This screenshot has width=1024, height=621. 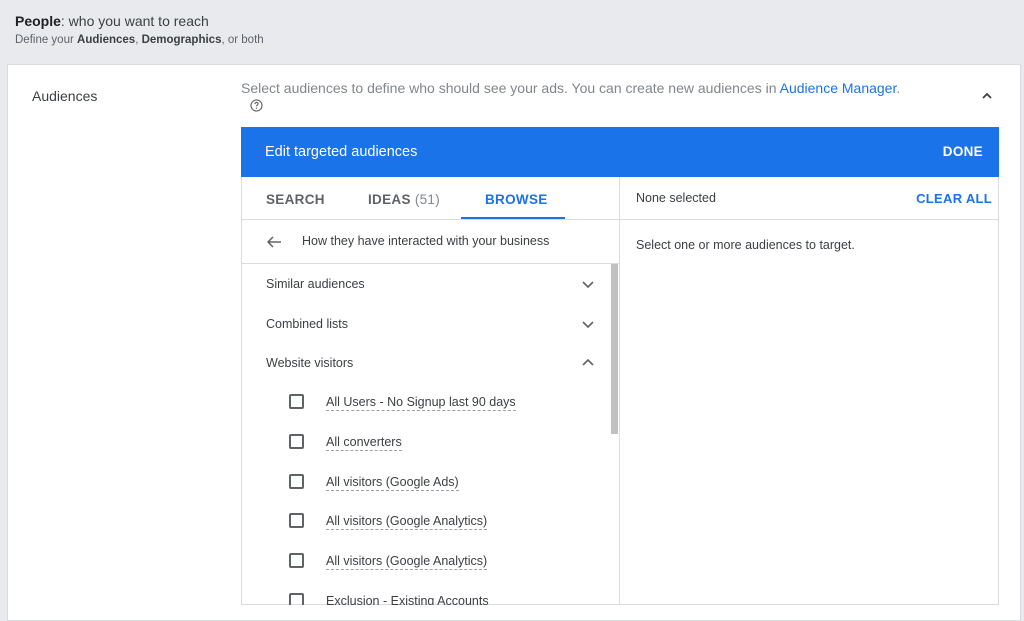 What do you see at coordinates (513, 218) in the screenshot?
I see `active-tab-indicator` at bounding box center [513, 218].